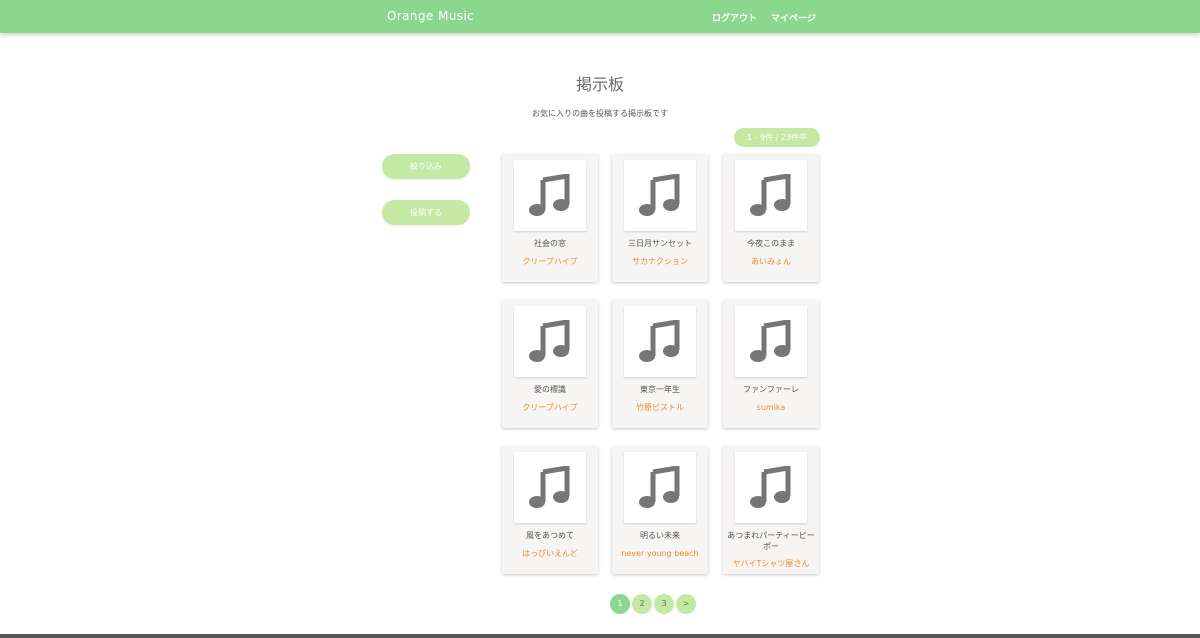 The width and height of the screenshot is (1200, 638). Describe the element at coordinates (771, 261) in the screenshot. I see `artist-name: あいみょん` at that location.